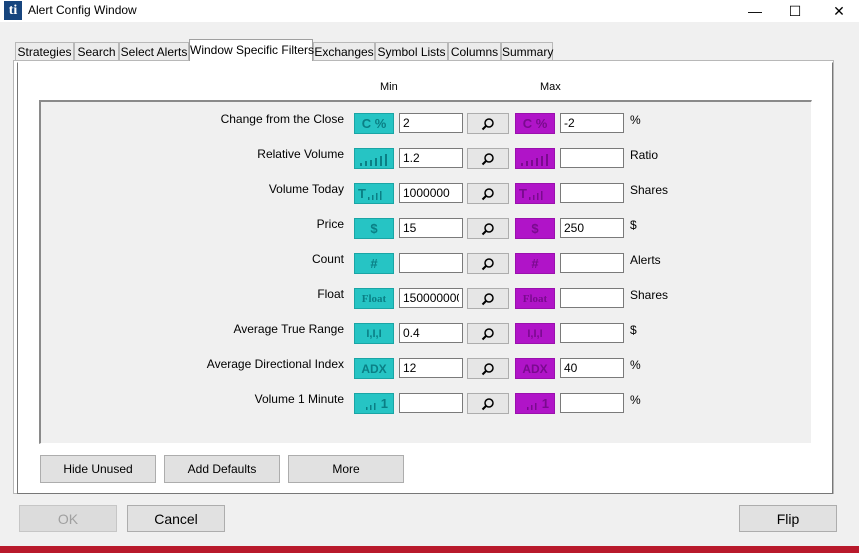 Image resolution: width=859 pixels, height=553 pixels. I want to click on tab-columns: Columns, so click(474, 51).